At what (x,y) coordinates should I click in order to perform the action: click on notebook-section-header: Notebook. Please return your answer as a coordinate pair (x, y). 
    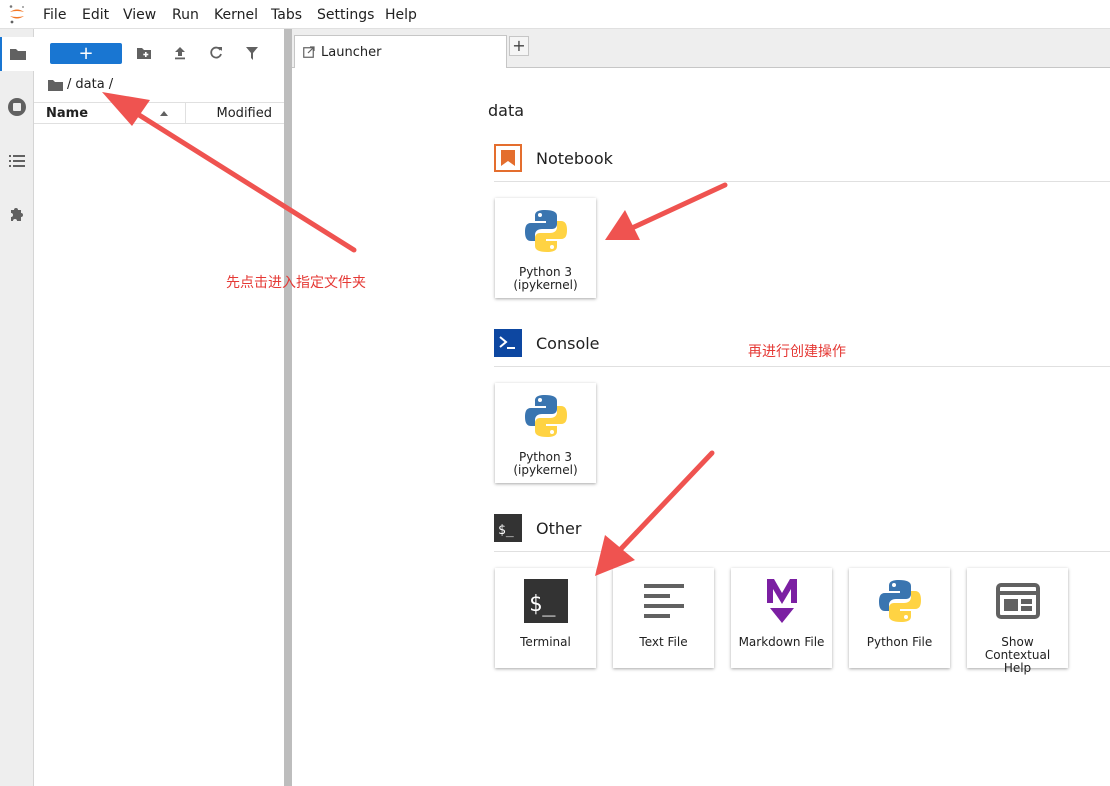
    Looking at the image, I should click on (553, 158).